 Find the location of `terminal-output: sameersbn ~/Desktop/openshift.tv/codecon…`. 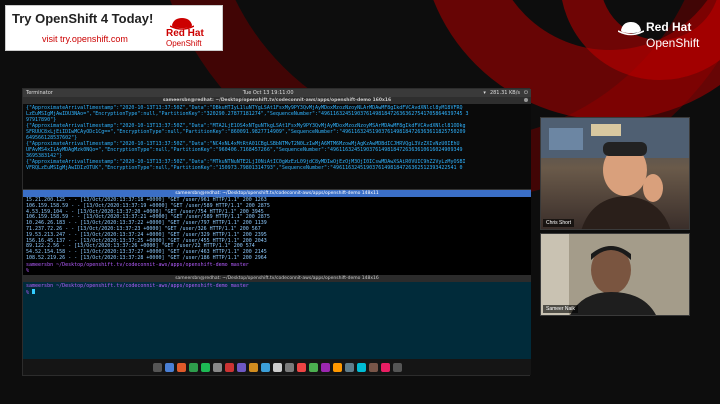

terminal-output: sameersbn ~/Desktop/openshift.tv/codecon… is located at coordinates (277, 289).